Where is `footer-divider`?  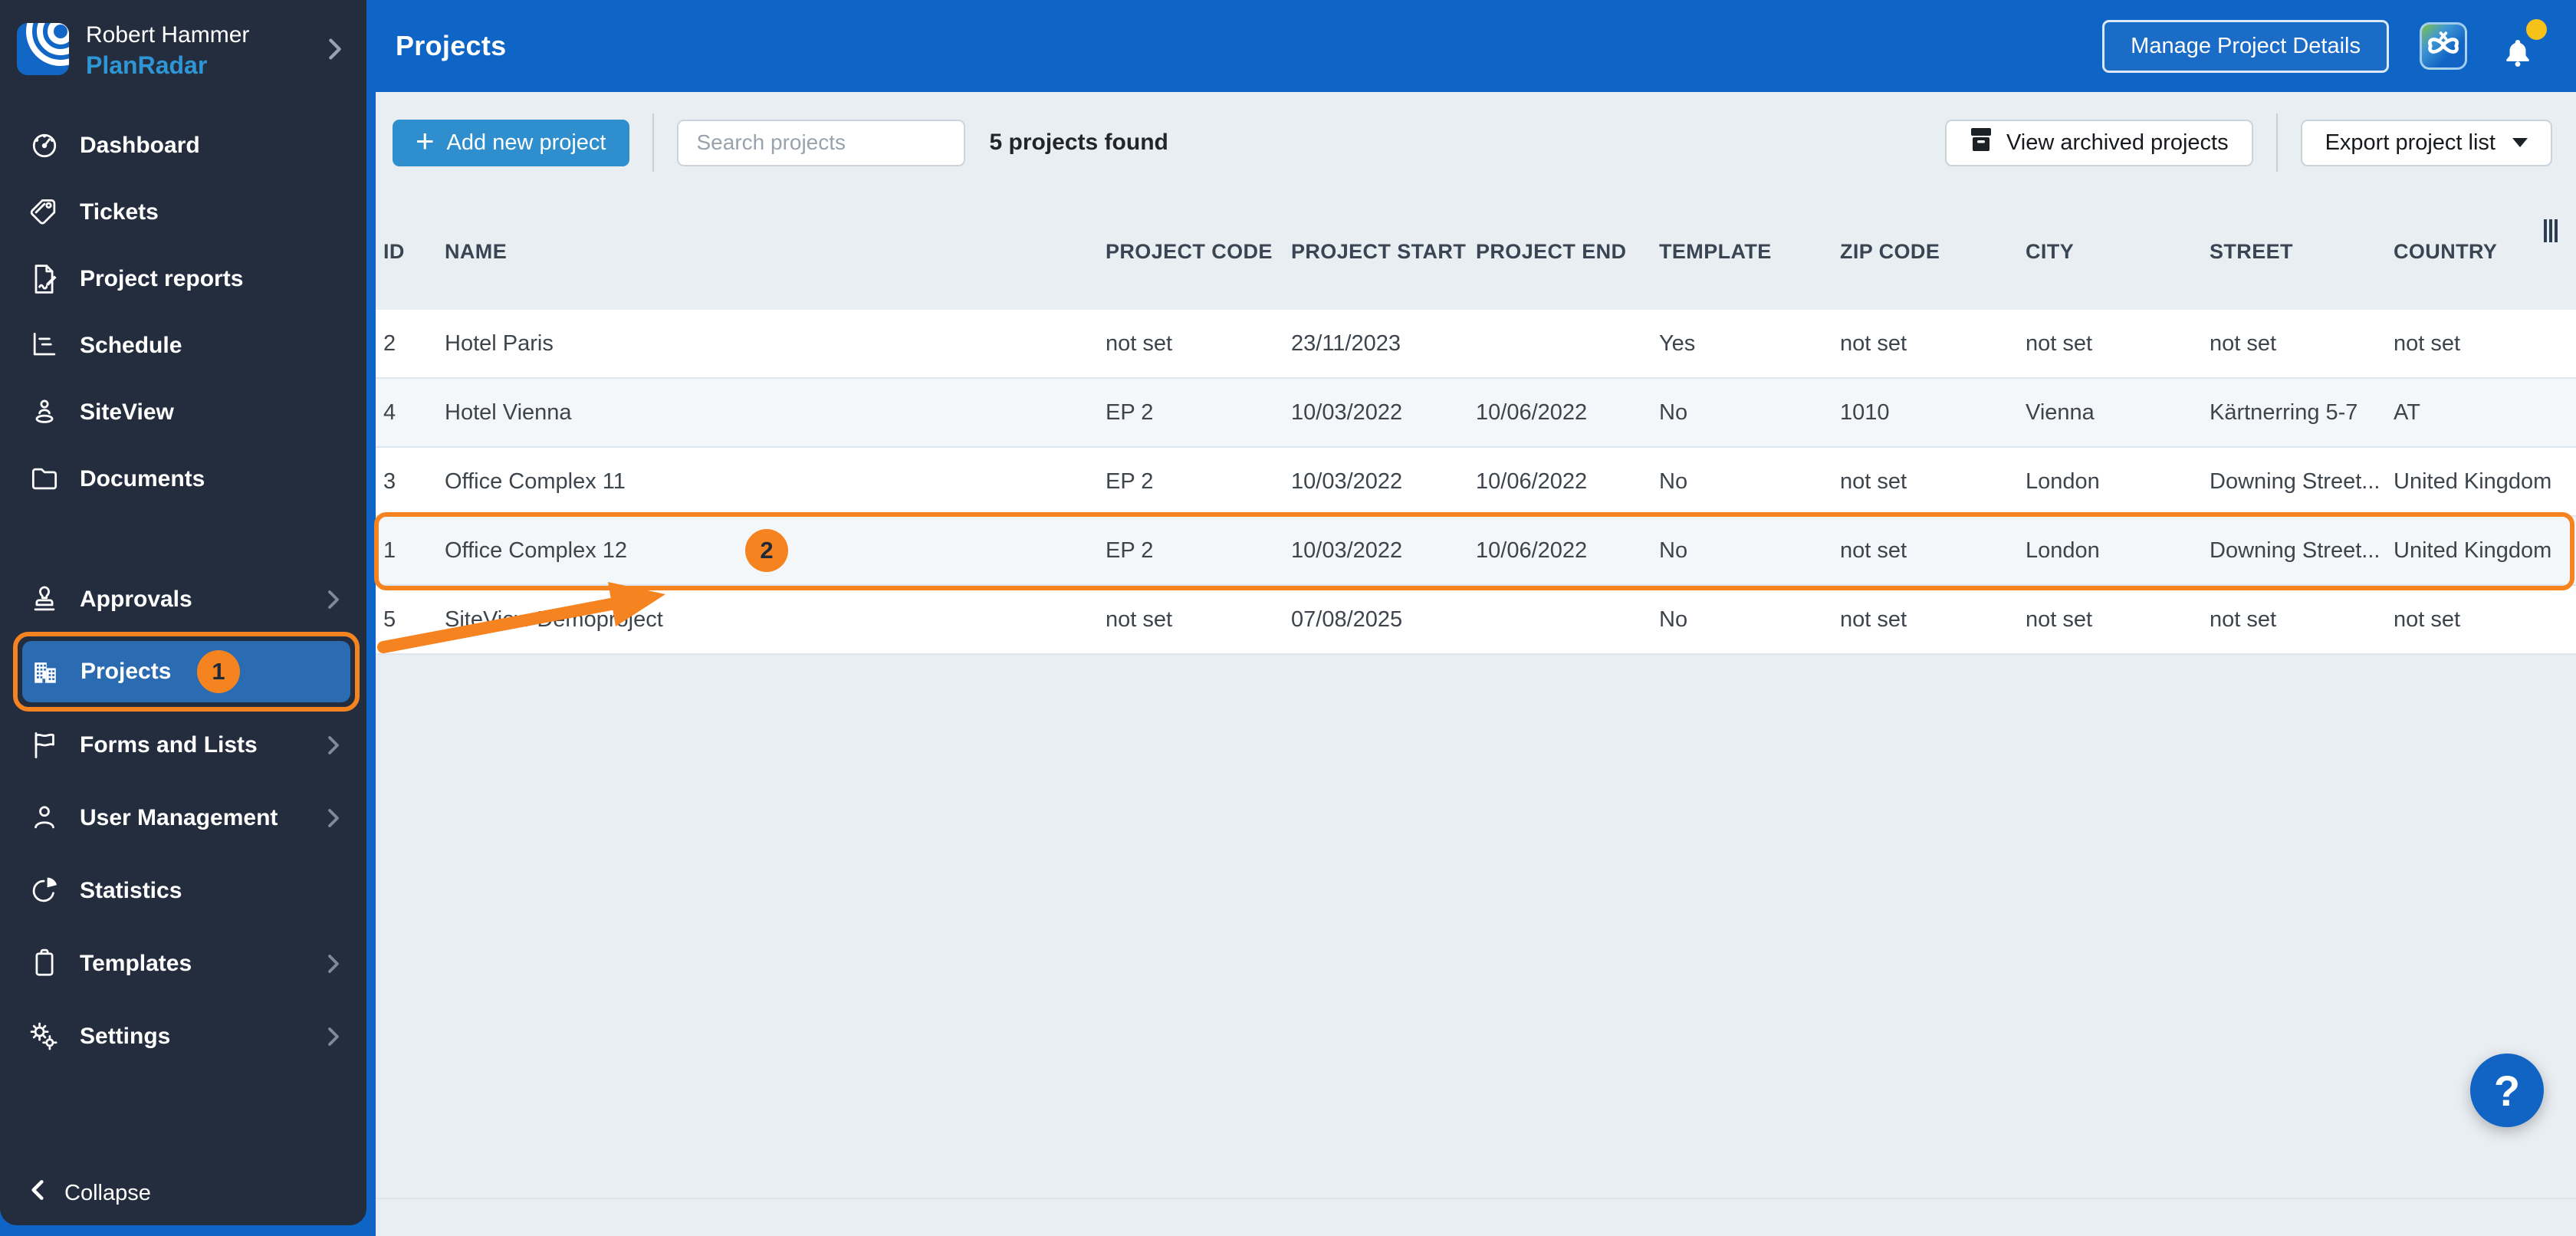
footer-divider is located at coordinates (1476, 1198).